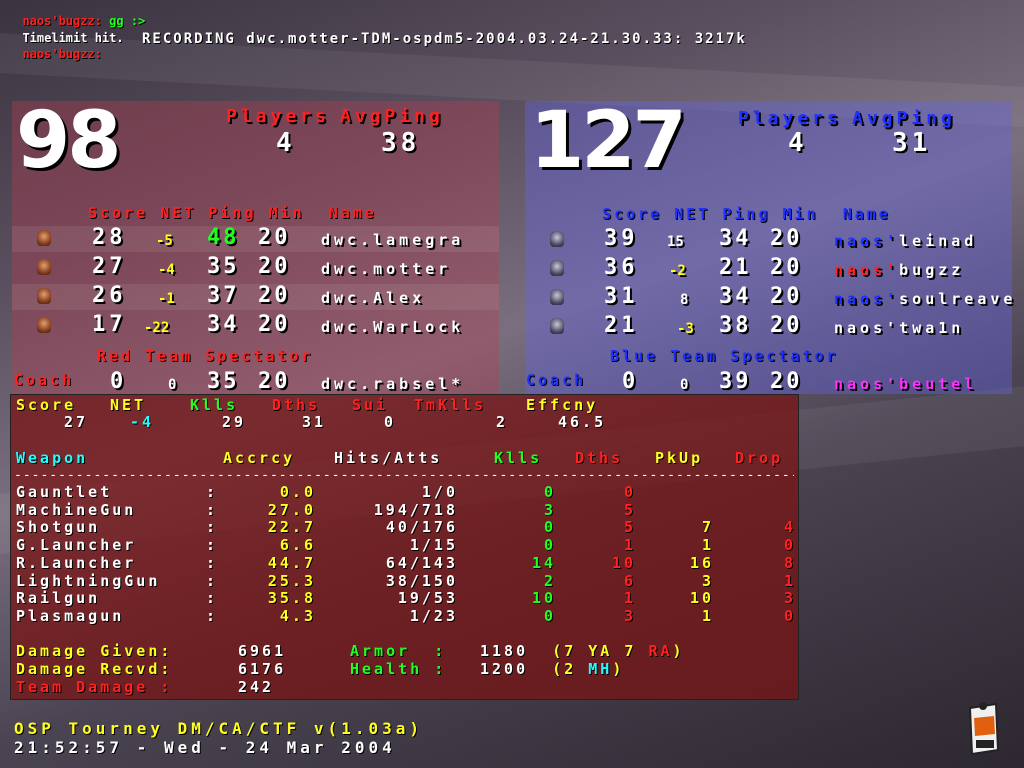  I want to click on health-value: 1200 (2 MH), so click(552, 669).